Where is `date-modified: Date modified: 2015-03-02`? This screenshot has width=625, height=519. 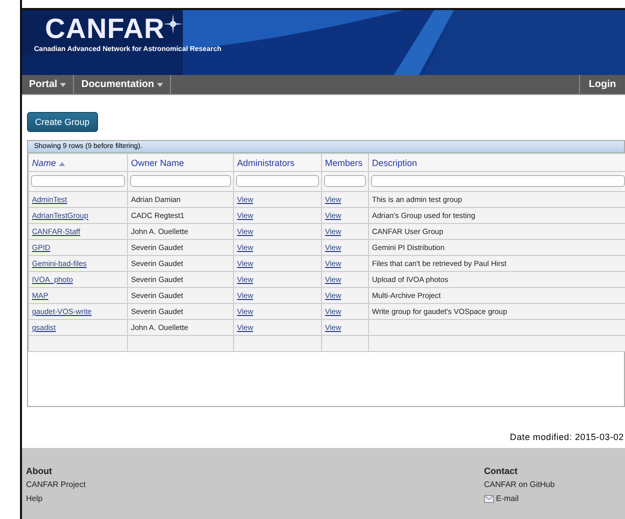
date-modified: Date modified: 2015-03-02 is located at coordinates (566, 438).